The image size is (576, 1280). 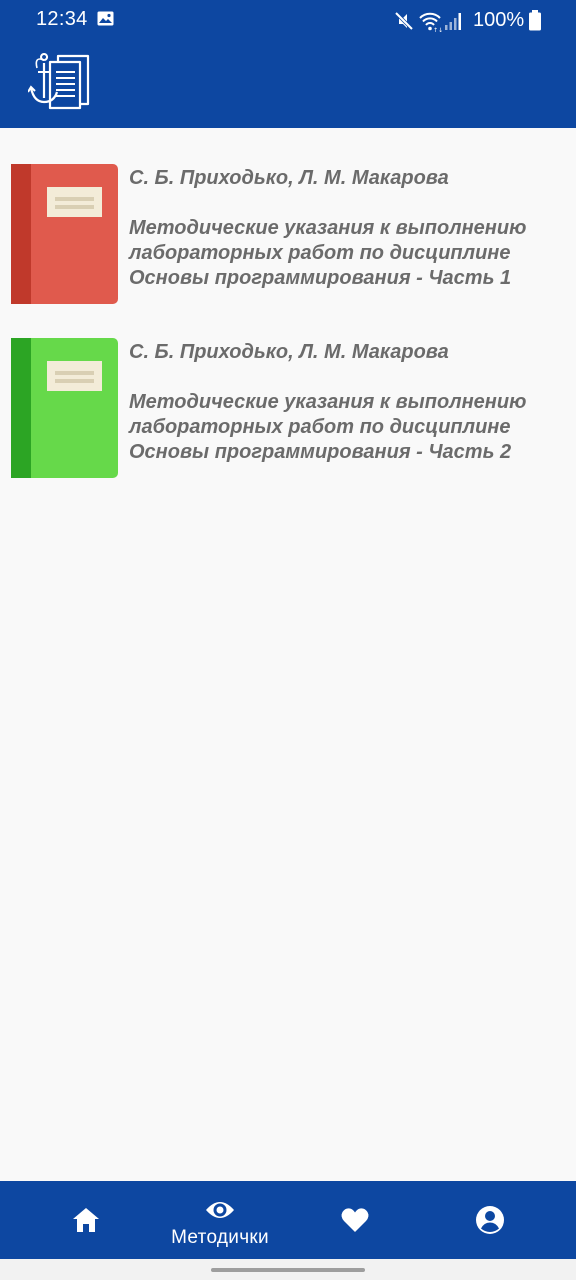 I want to click on image-icon, so click(x=105, y=18).